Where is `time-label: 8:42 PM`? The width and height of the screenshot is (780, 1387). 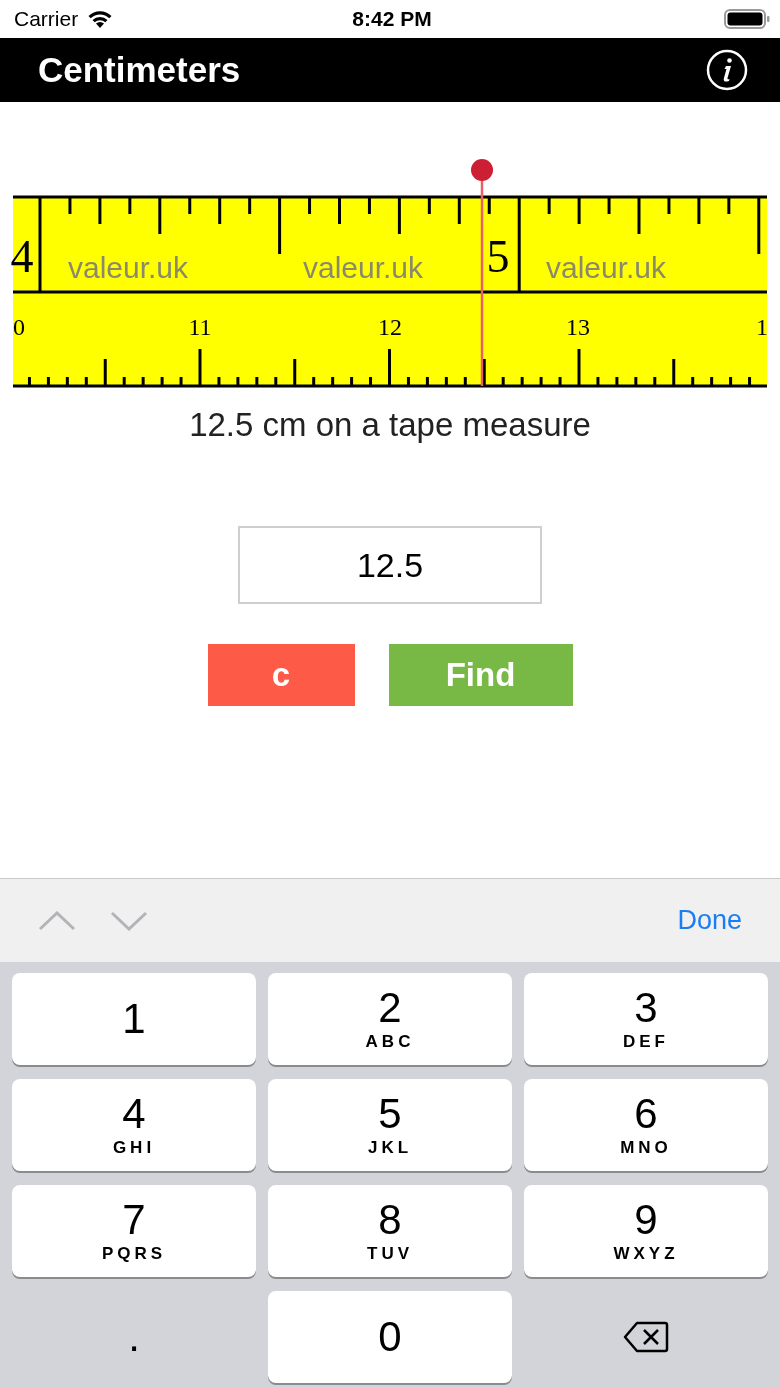
time-label: 8:42 PM is located at coordinates (392, 19).